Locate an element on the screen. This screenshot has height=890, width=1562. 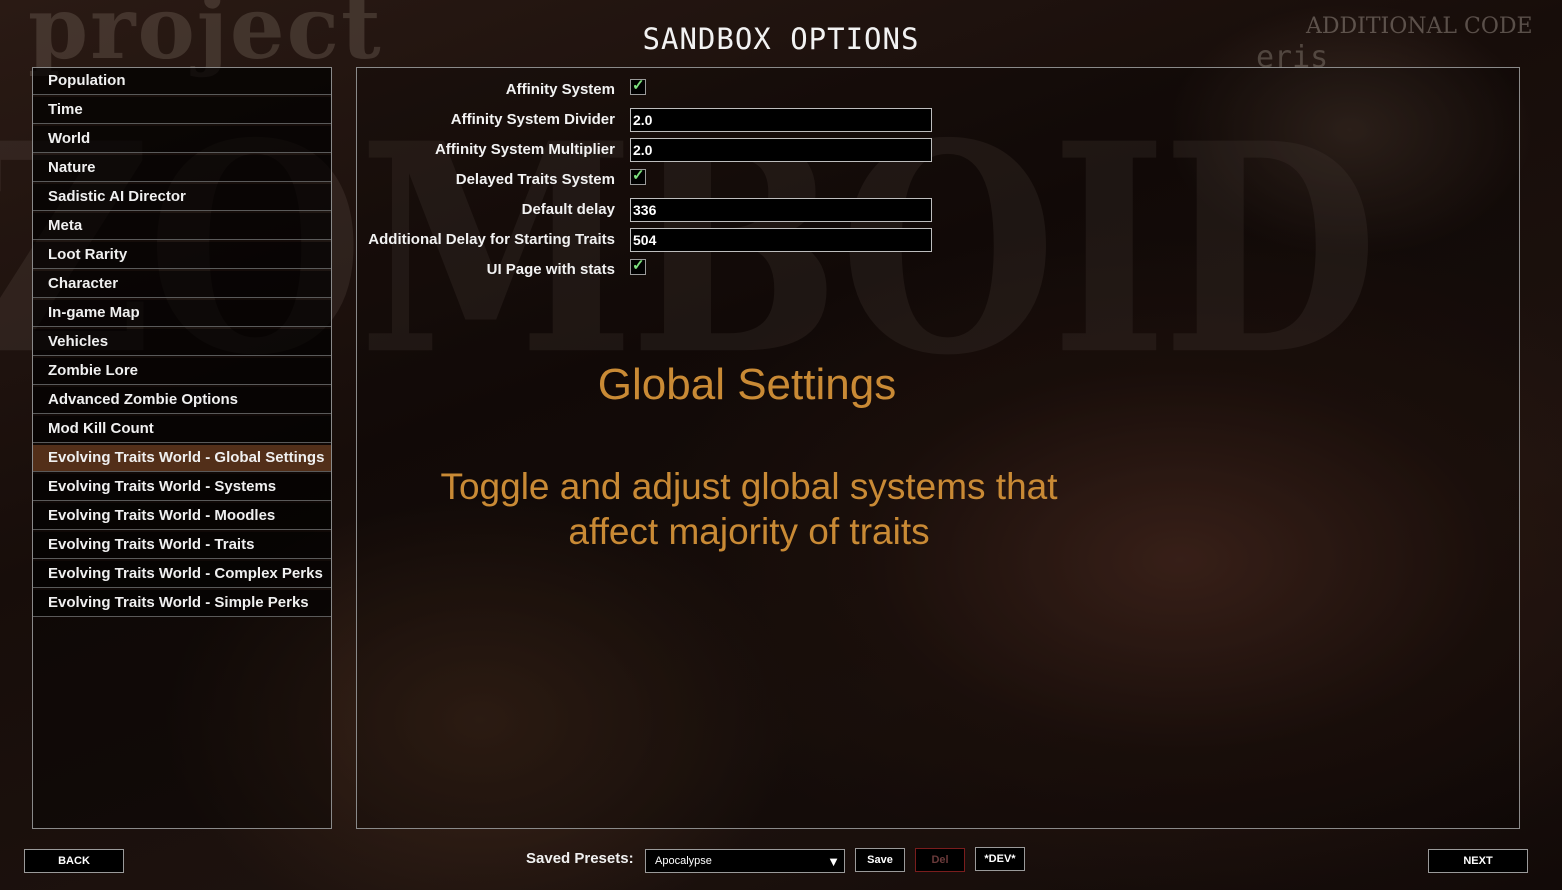
sidebar-item: Vehicles is located at coordinates (182, 342).